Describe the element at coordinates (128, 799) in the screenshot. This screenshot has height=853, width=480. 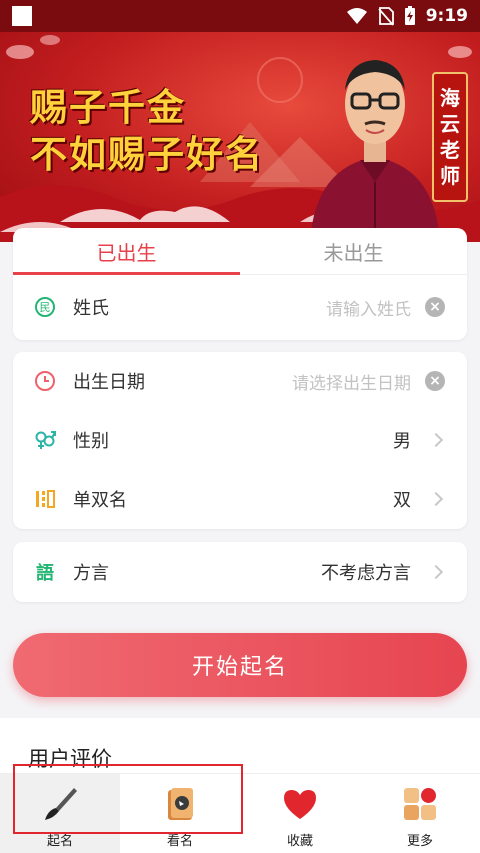
I see `highlight-box` at that location.